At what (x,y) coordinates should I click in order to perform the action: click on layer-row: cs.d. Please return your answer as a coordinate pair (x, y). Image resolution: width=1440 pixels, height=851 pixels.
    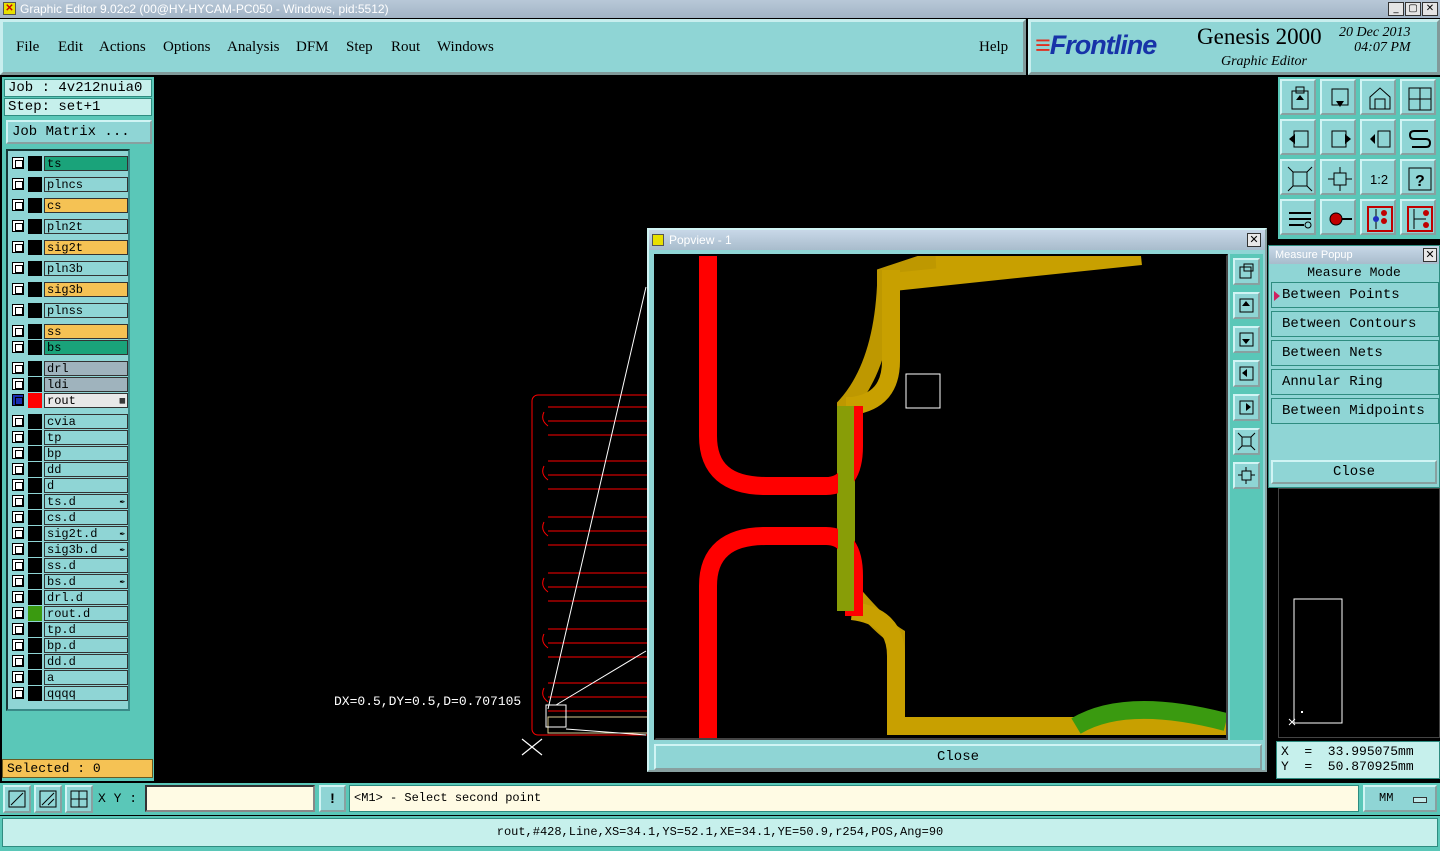
    Looking at the image, I should click on (69, 517).